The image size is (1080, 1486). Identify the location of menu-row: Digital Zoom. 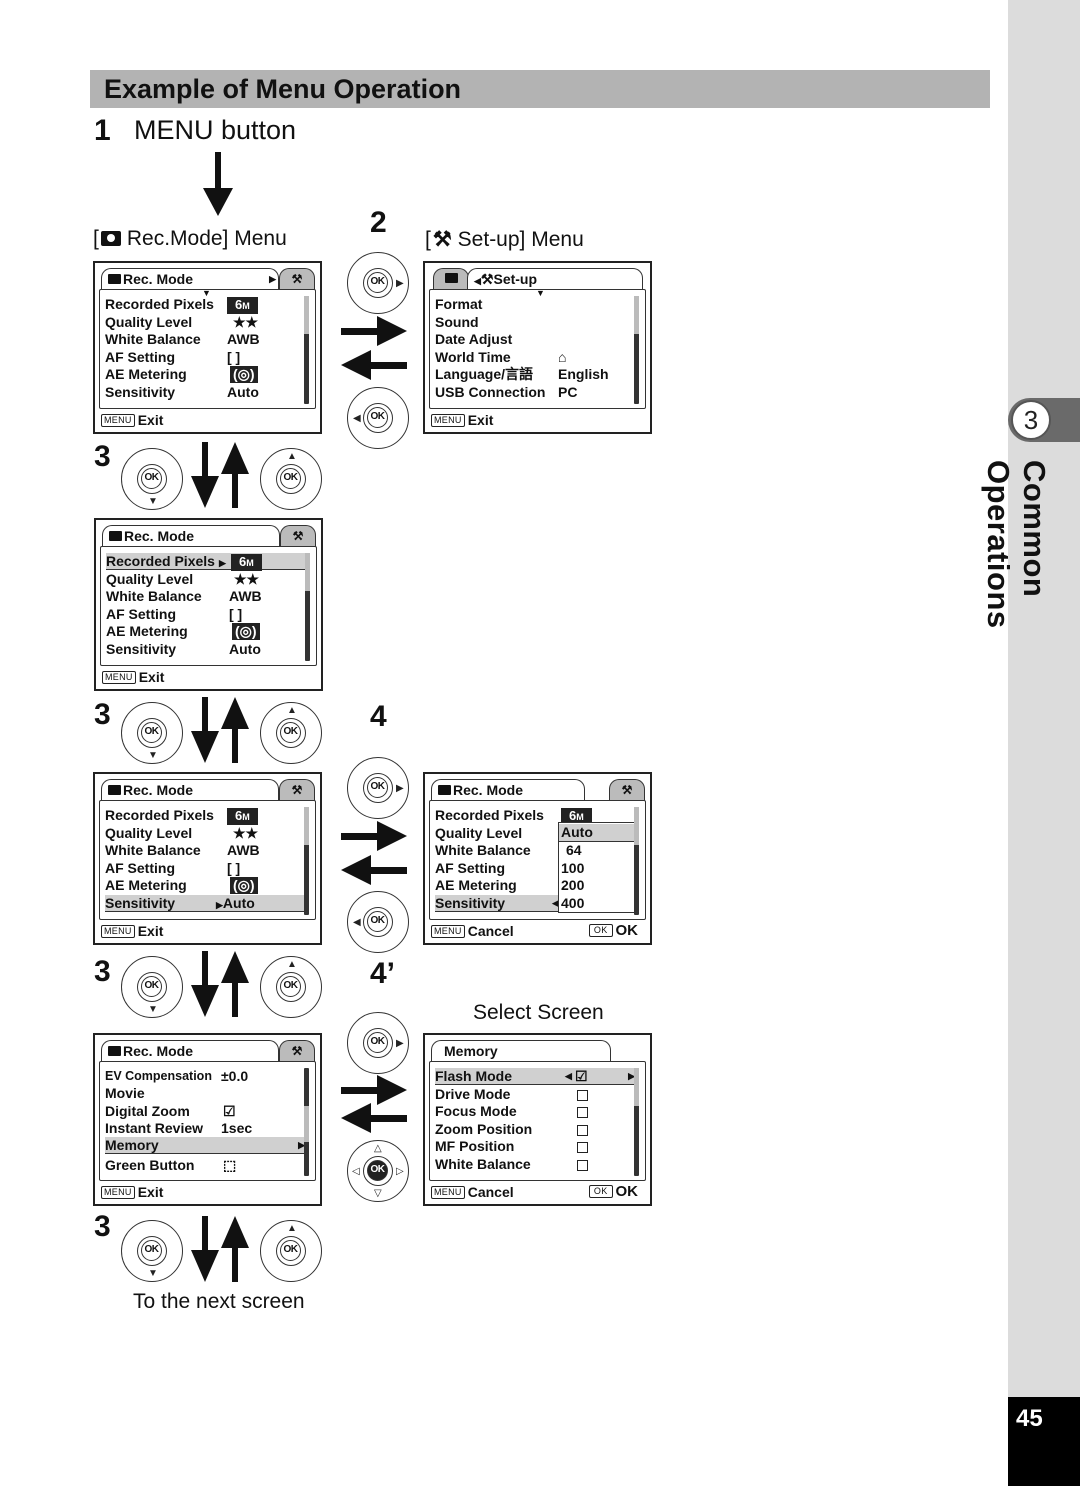
(147, 1111).